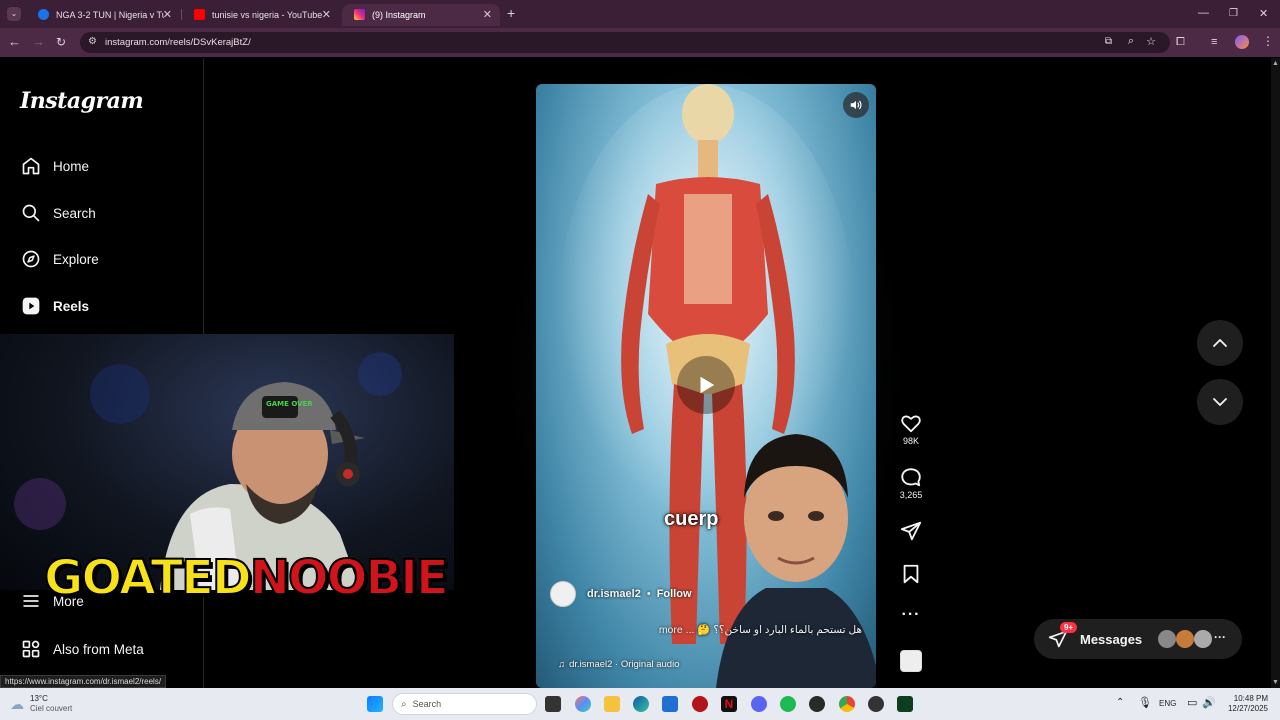 The width and height of the screenshot is (1280, 720). Describe the element at coordinates (563, 594) in the screenshot. I see `author-avatar` at that location.